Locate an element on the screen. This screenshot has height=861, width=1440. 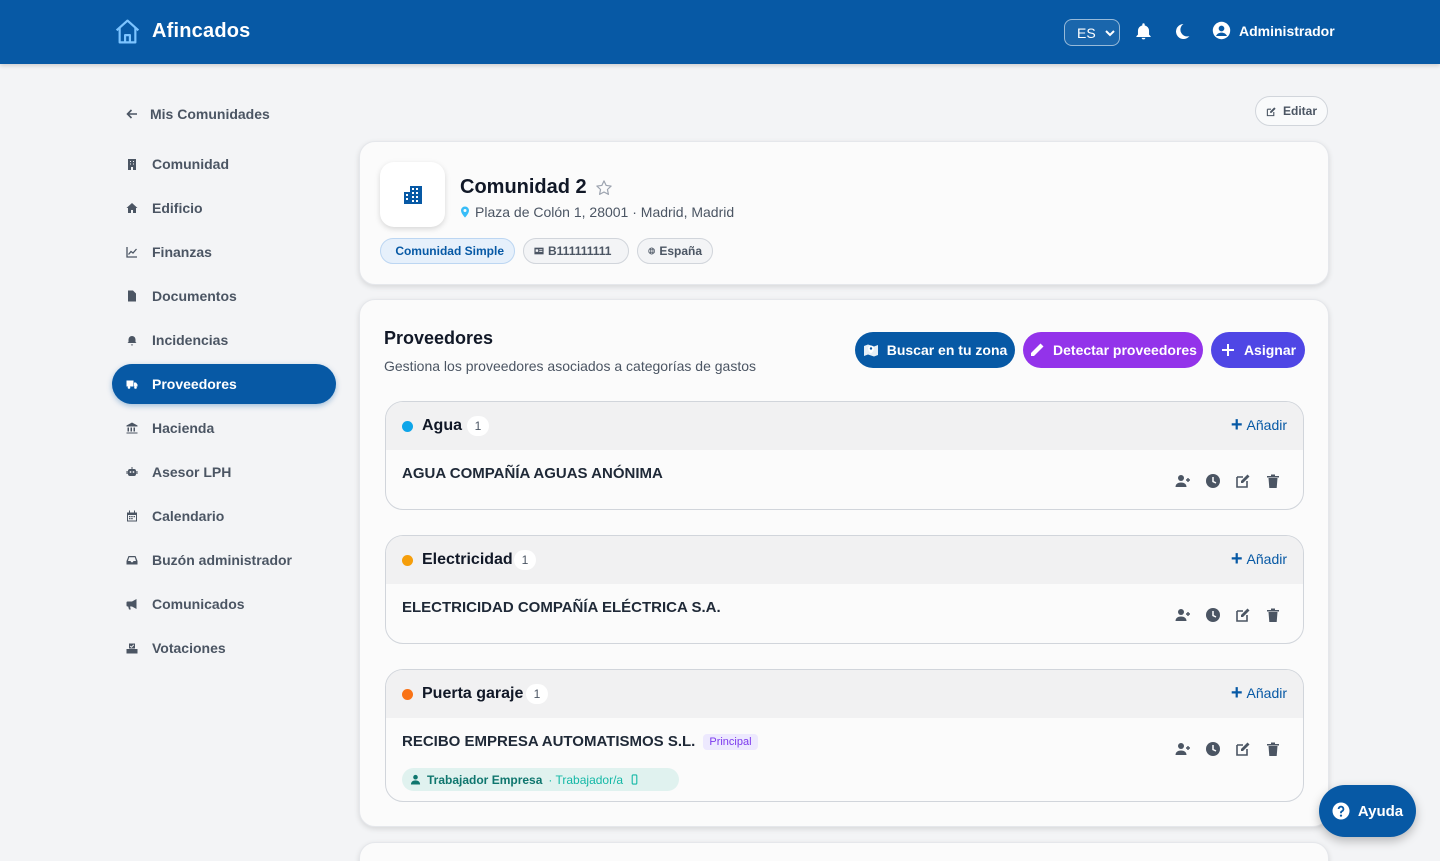
sidebar-item-votaciones: Votaciones is located at coordinates (224, 648).